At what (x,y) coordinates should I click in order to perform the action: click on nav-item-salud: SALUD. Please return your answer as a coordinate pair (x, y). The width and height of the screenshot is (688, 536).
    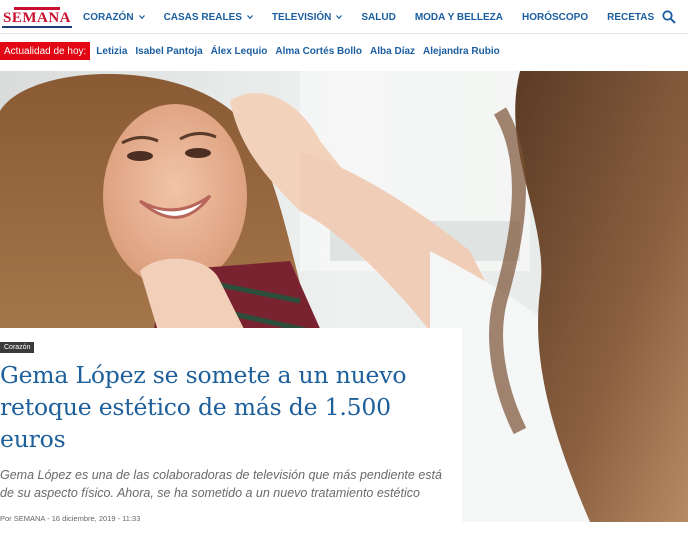
    Looking at the image, I should click on (378, 17).